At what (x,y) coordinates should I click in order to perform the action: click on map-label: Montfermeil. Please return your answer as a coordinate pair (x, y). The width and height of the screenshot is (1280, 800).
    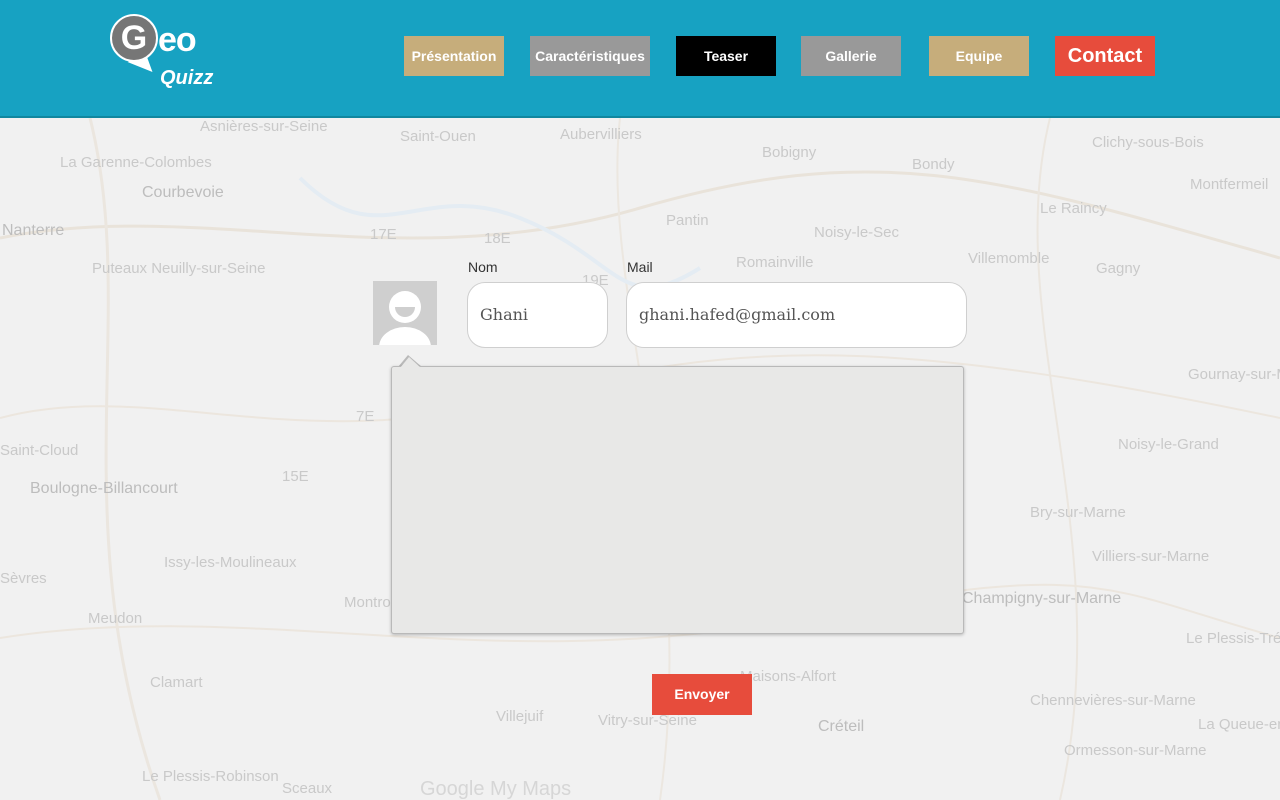
    Looking at the image, I should click on (1229, 184).